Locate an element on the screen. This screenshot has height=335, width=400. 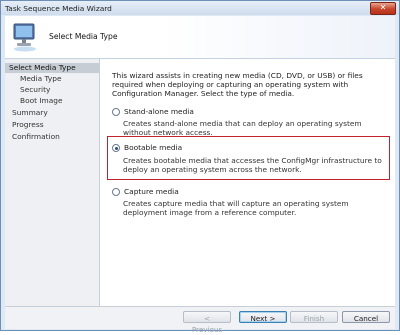
sidebar-item-boot-image: Boot Image is located at coordinates (41, 101).